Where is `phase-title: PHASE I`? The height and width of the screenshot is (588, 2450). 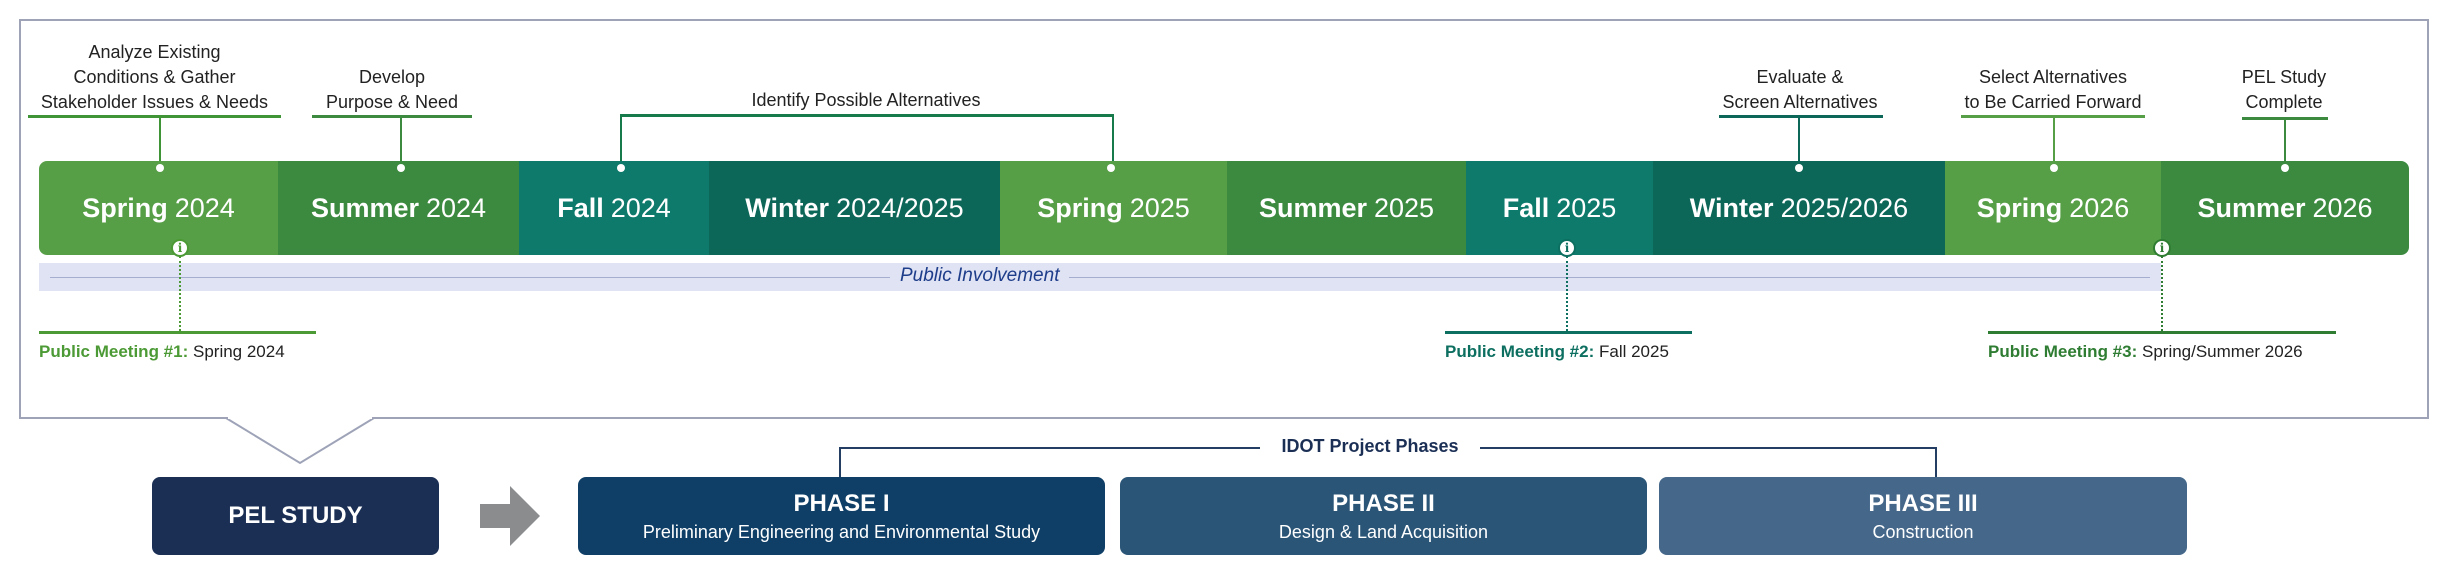
phase-title: PHASE I is located at coordinates (841, 503).